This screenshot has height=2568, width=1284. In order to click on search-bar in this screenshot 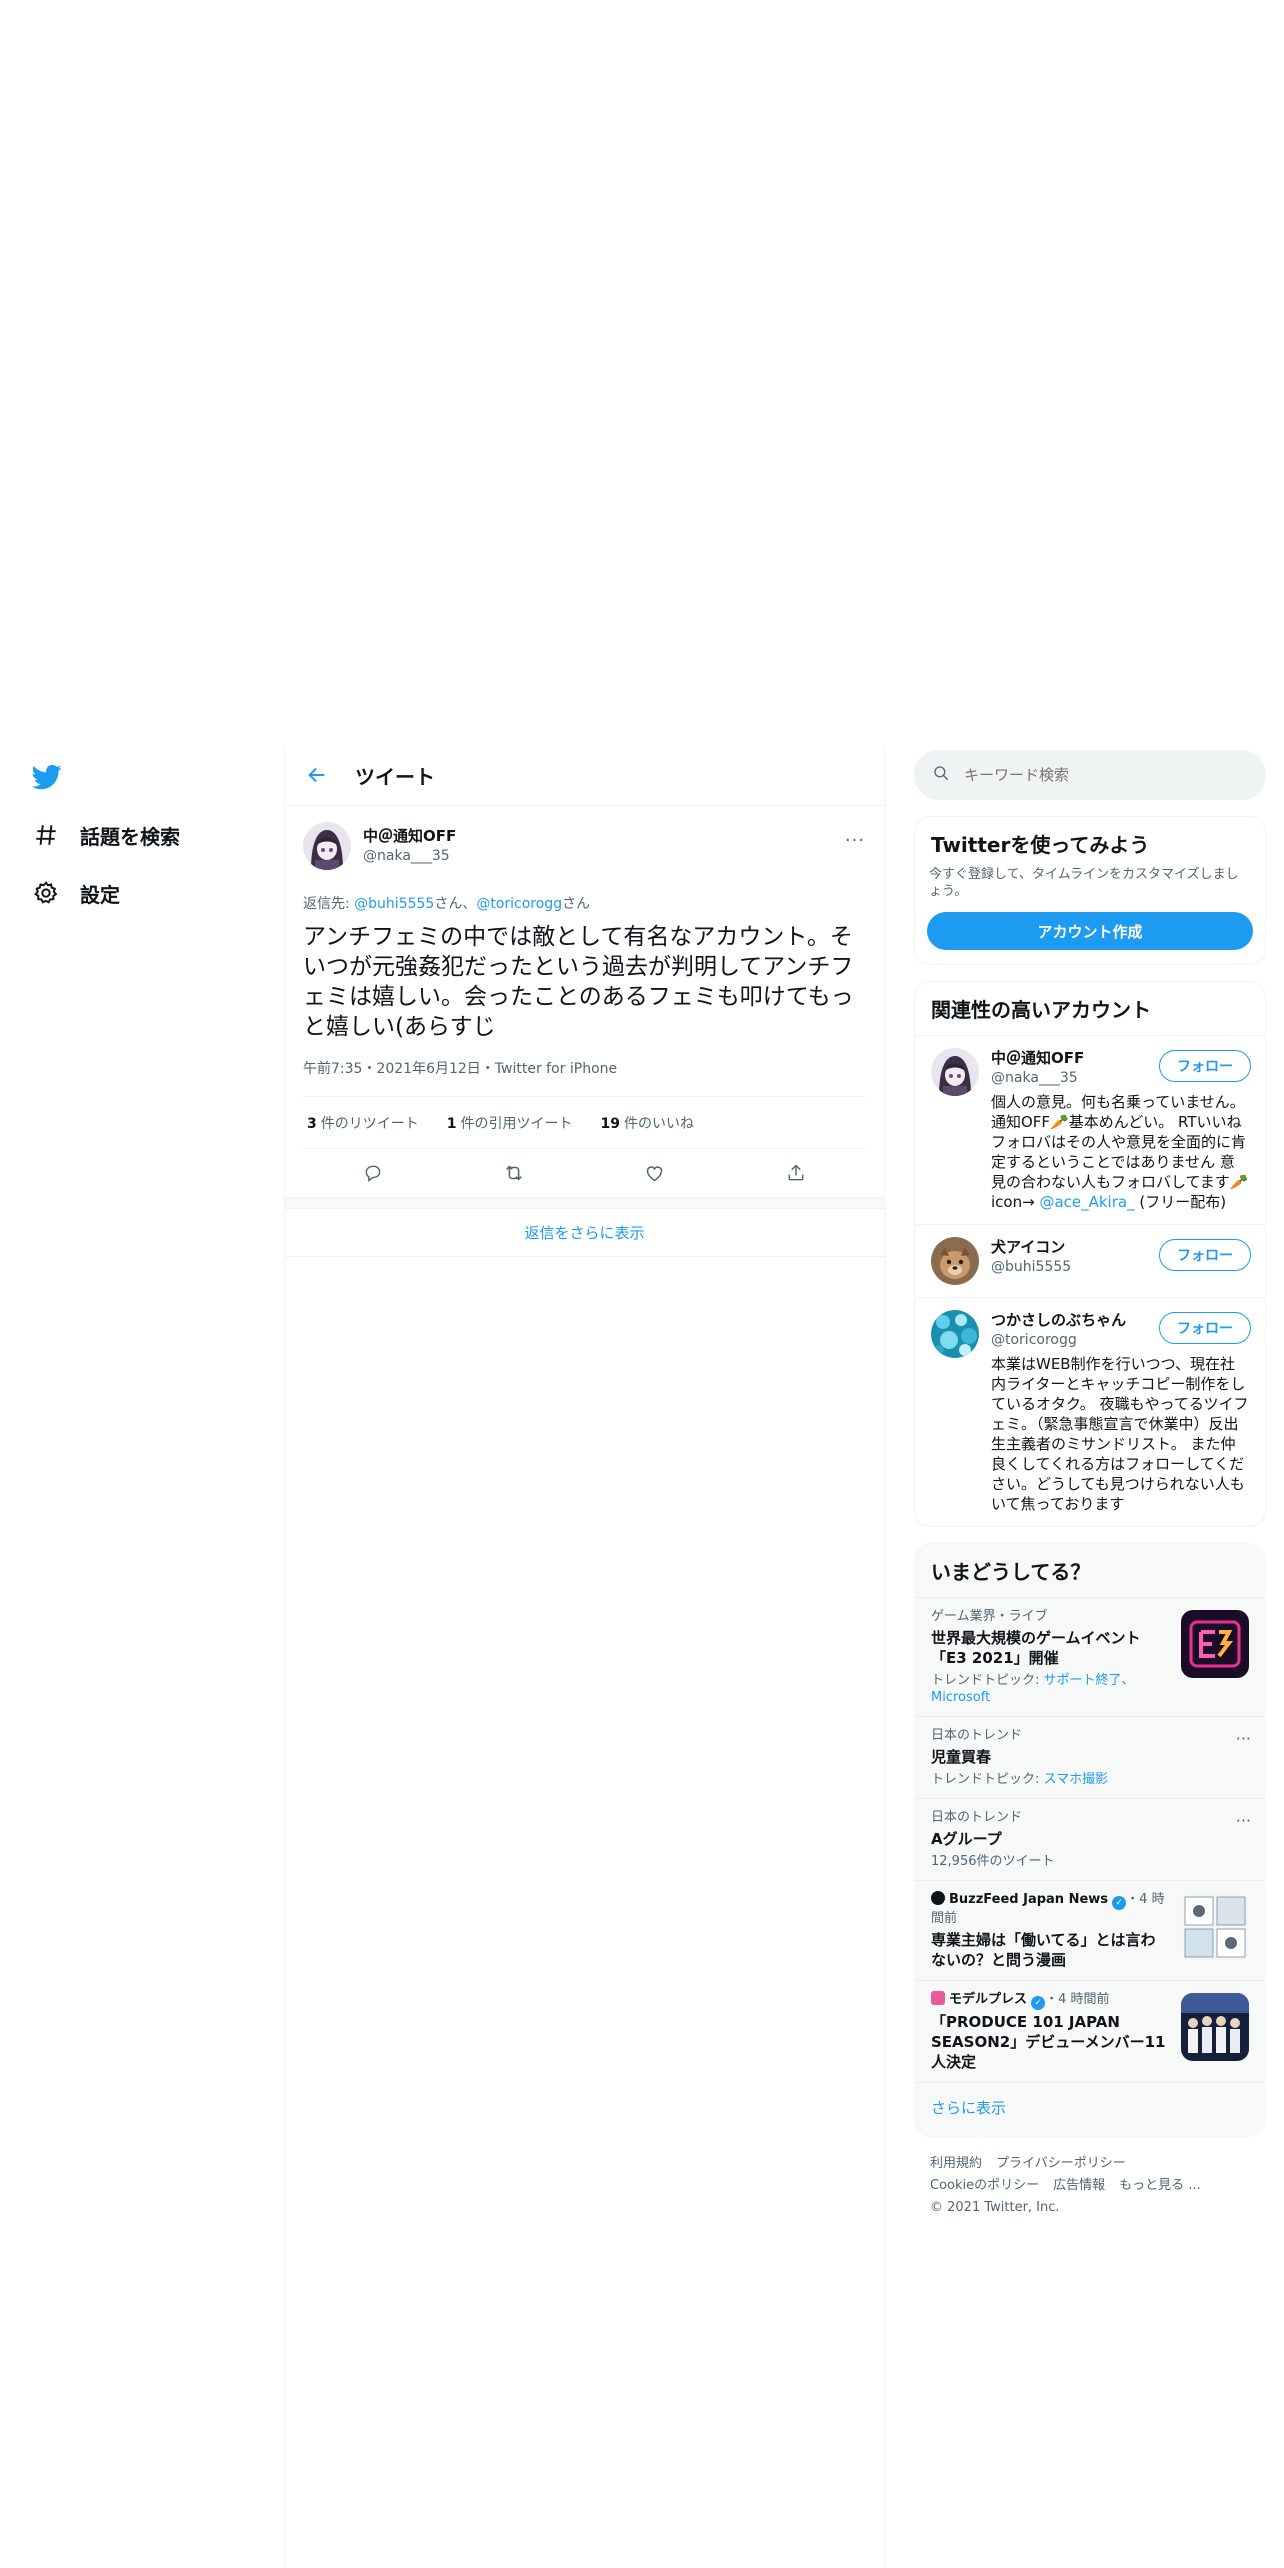, I will do `click(1090, 775)`.